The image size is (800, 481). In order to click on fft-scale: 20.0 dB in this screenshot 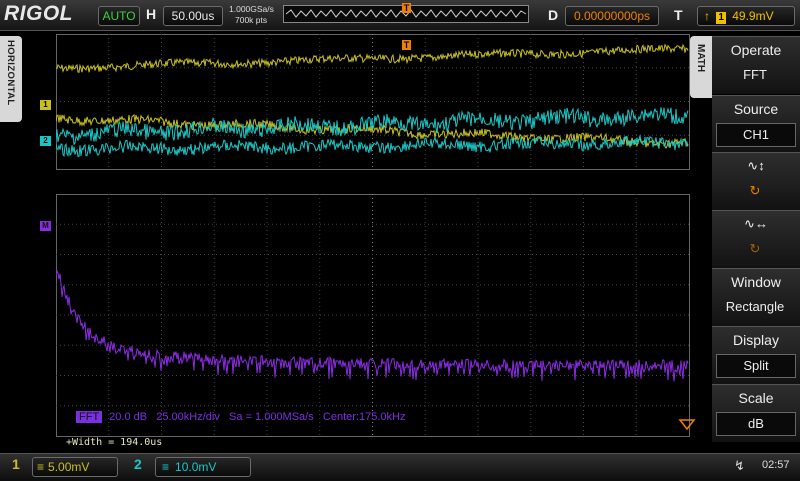, I will do `click(128, 417)`.